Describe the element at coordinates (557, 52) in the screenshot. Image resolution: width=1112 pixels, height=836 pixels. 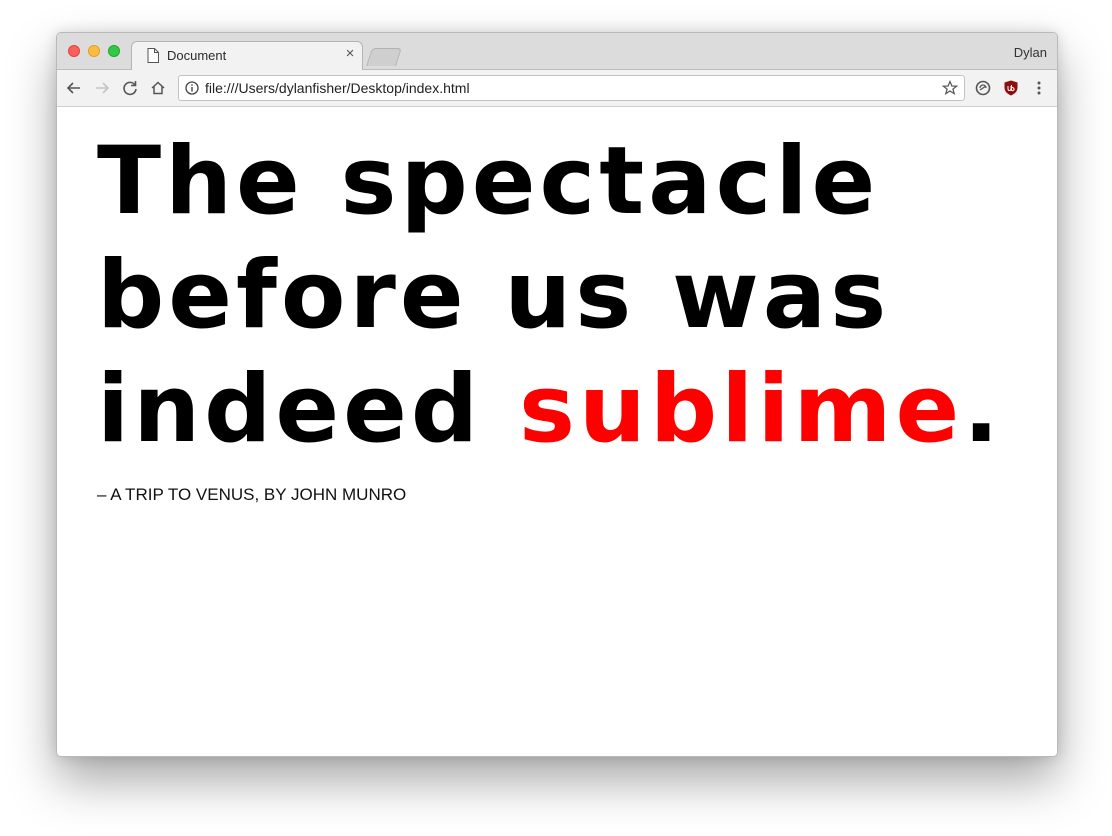
I see `title-bar: Document × Dylan` at that location.